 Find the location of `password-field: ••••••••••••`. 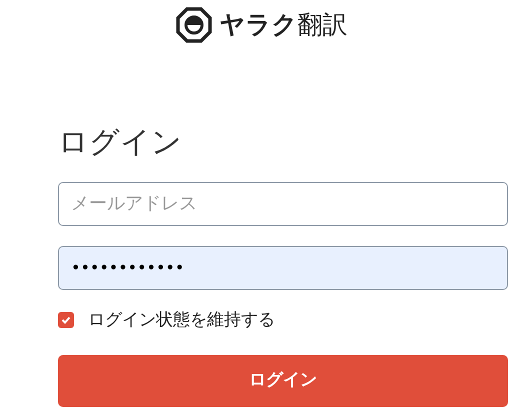

password-field: •••••••••••• is located at coordinates (283, 268).